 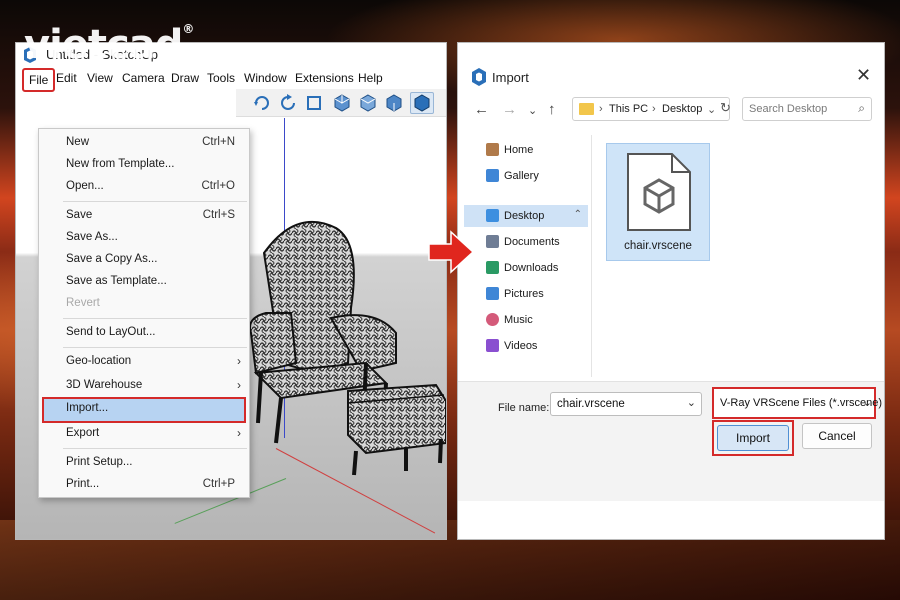 What do you see at coordinates (861, 108) in the screenshot?
I see `search-icon: ⌕` at bounding box center [861, 108].